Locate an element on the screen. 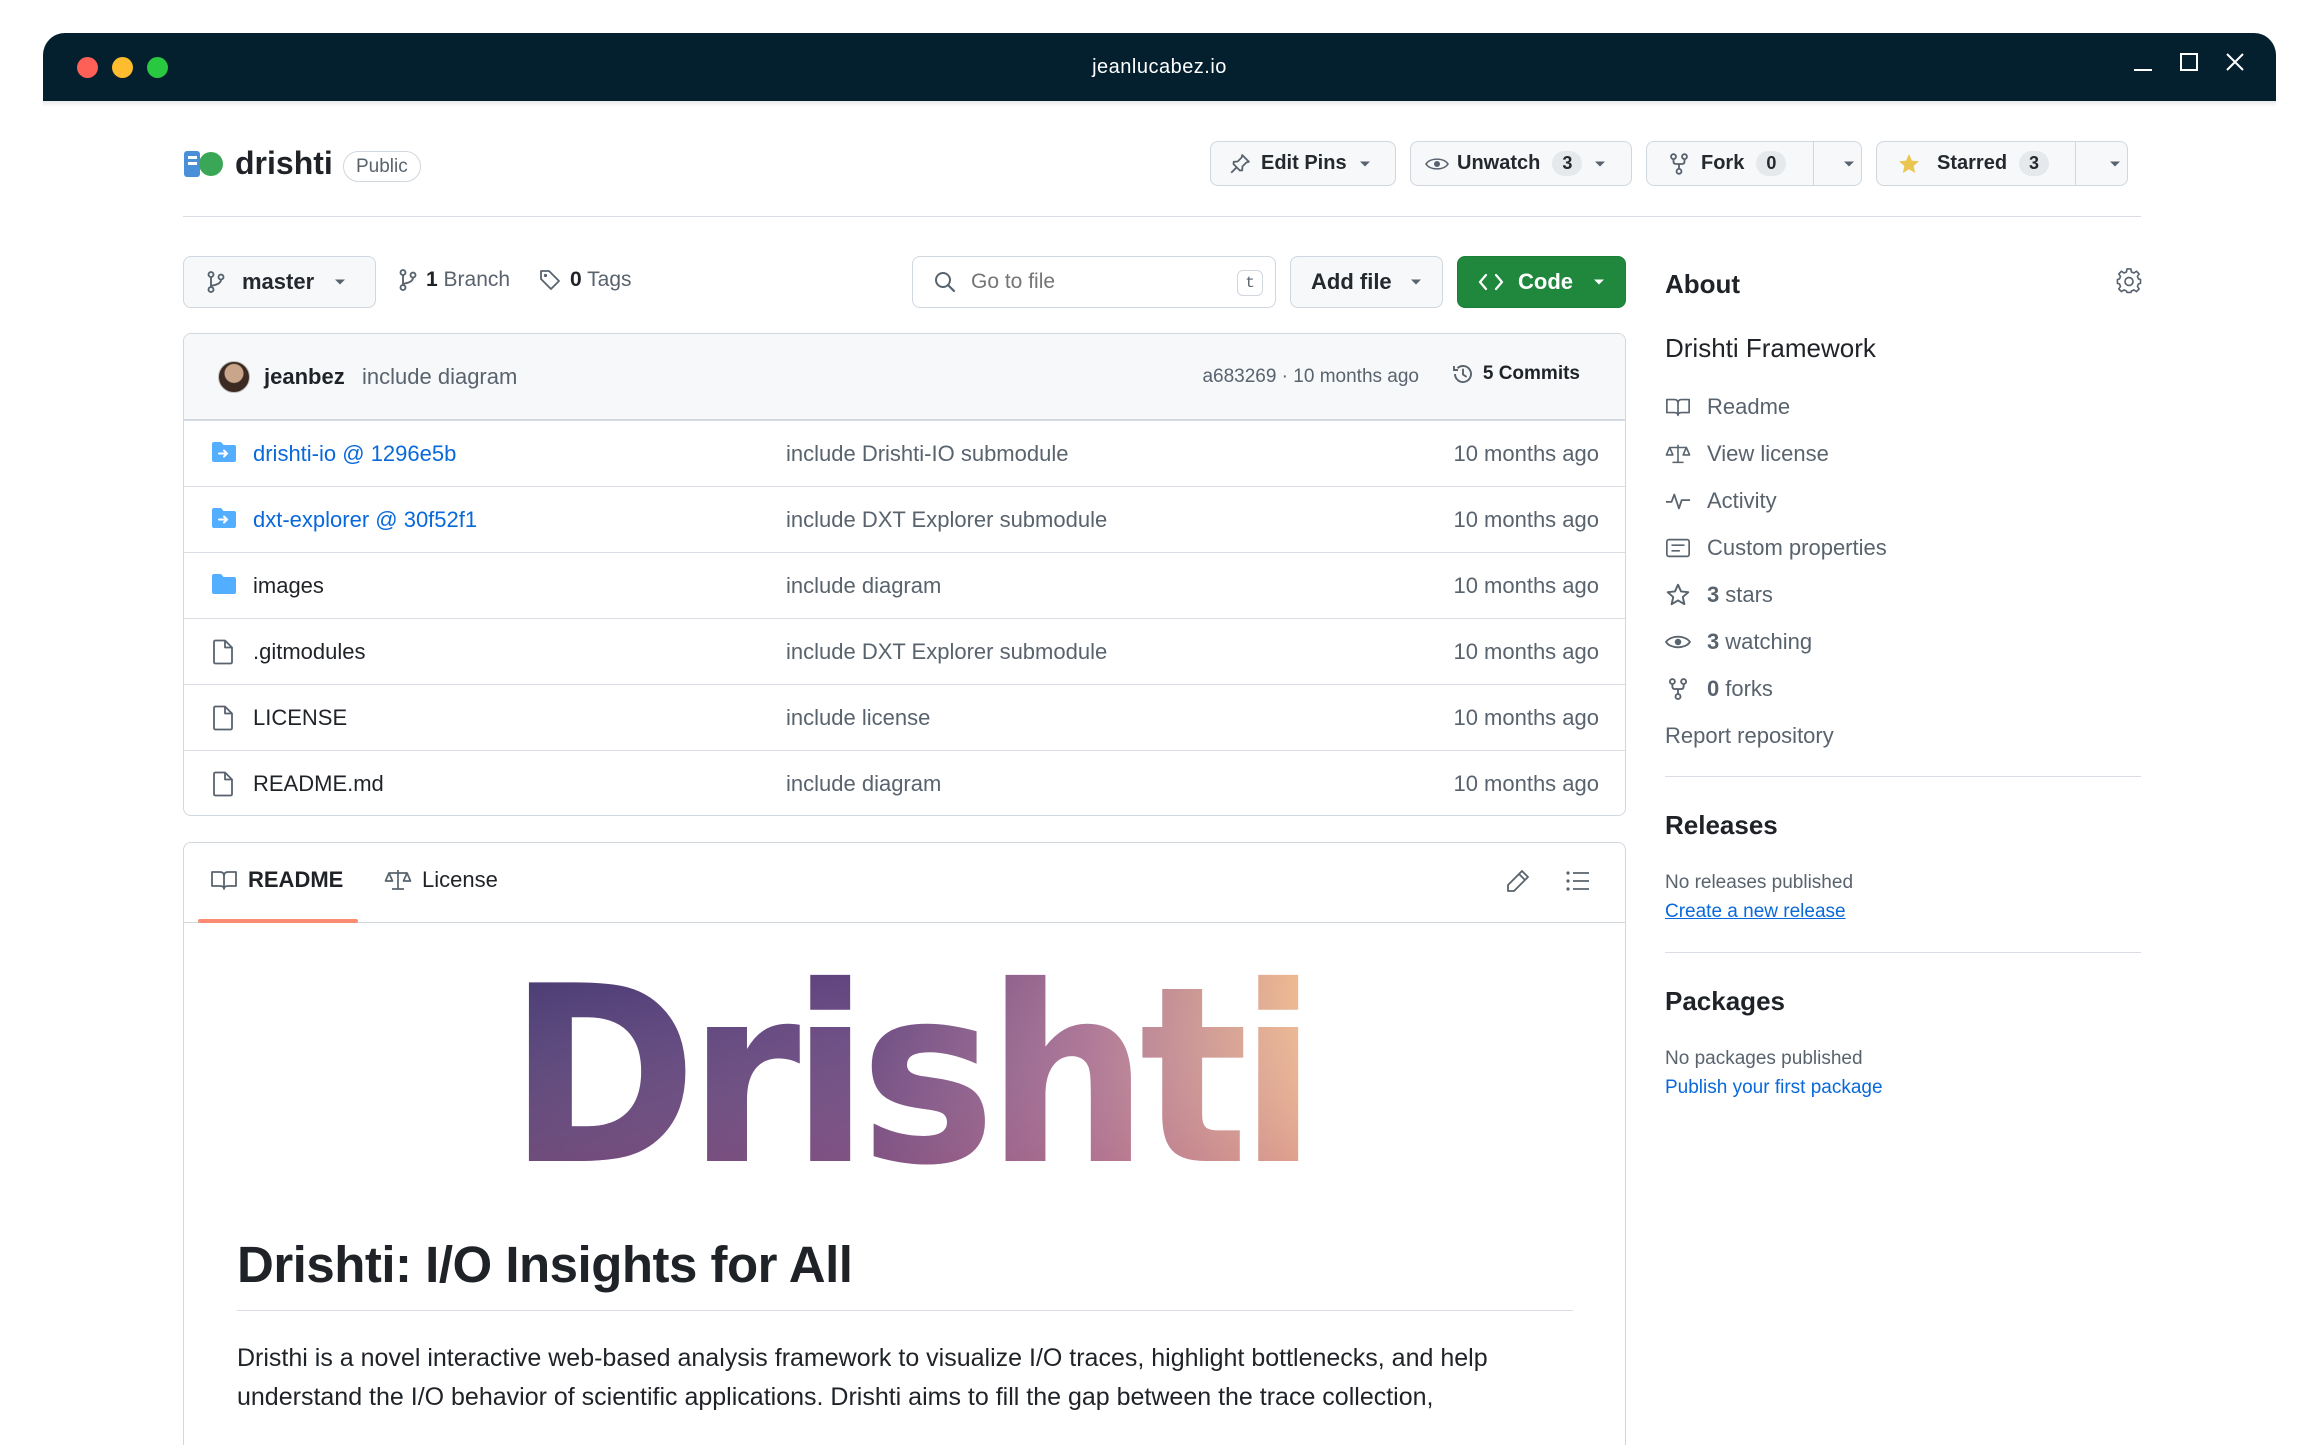 The width and height of the screenshot is (2310, 1445). releases-title: Releases is located at coordinates (1721, 825).